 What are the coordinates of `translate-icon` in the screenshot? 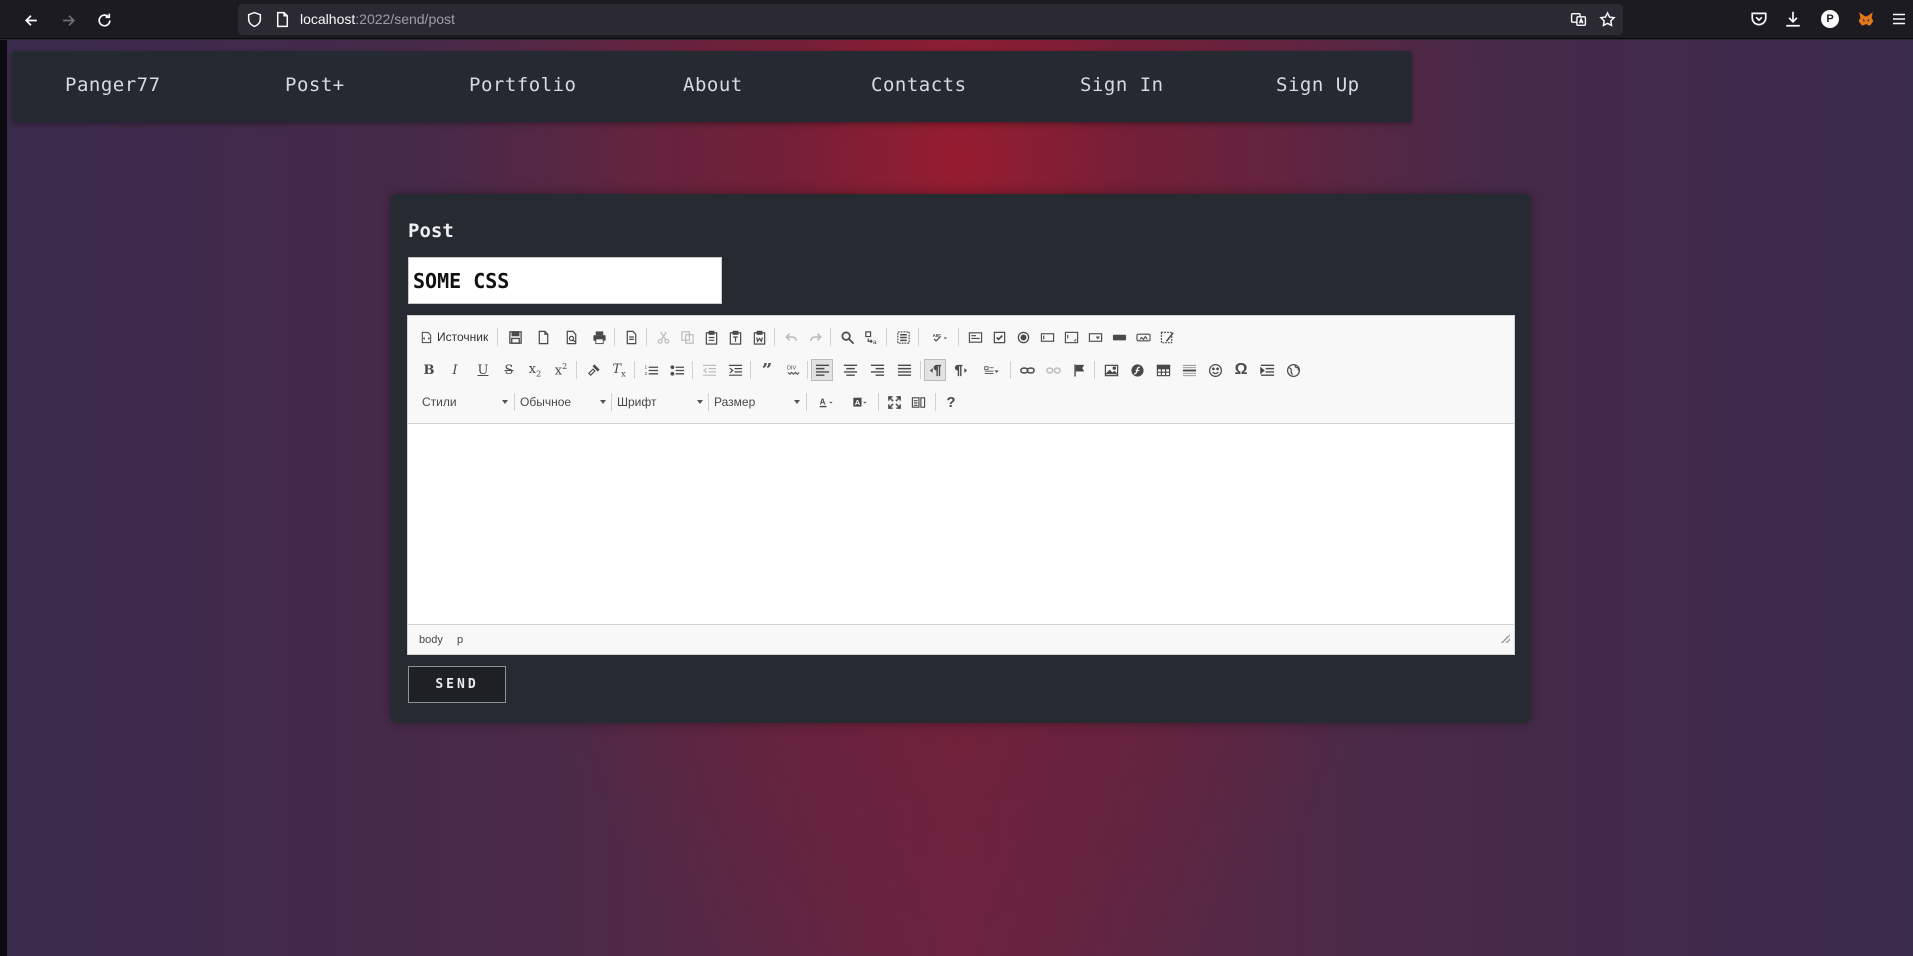 It's located at (1578, 19).